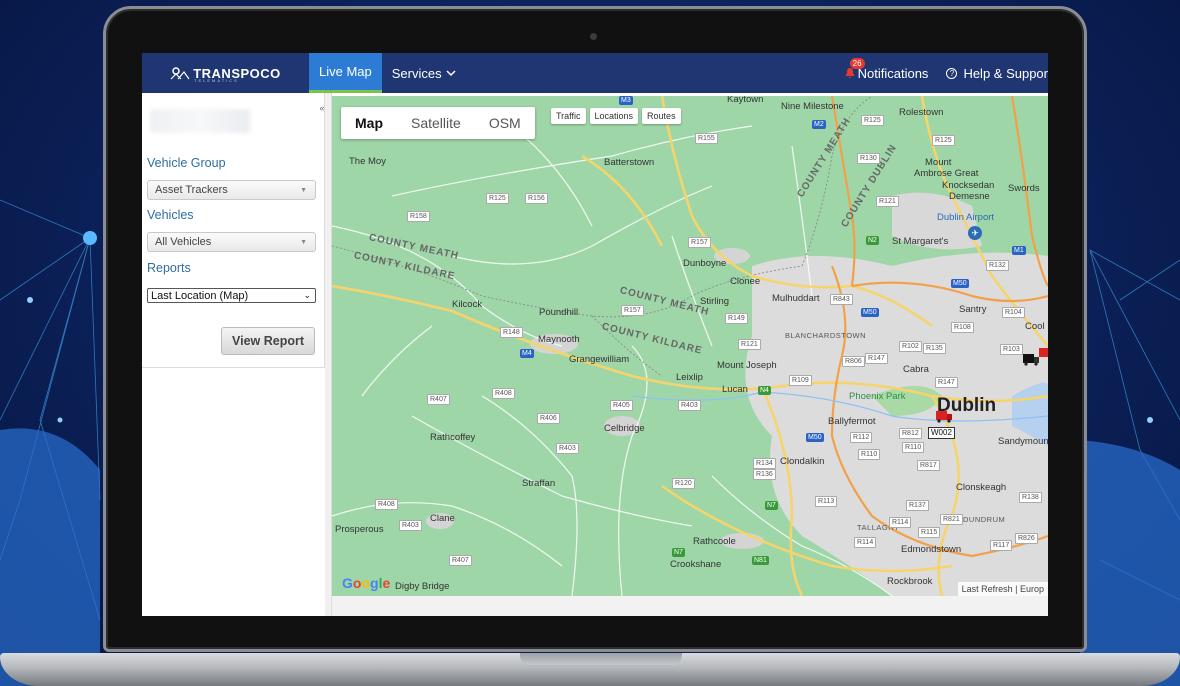  What do you see at coordinates (1023, 441) in the screenshot?
I see `place-sandymount: Sandymoun` at bounding box center [1023, 441].